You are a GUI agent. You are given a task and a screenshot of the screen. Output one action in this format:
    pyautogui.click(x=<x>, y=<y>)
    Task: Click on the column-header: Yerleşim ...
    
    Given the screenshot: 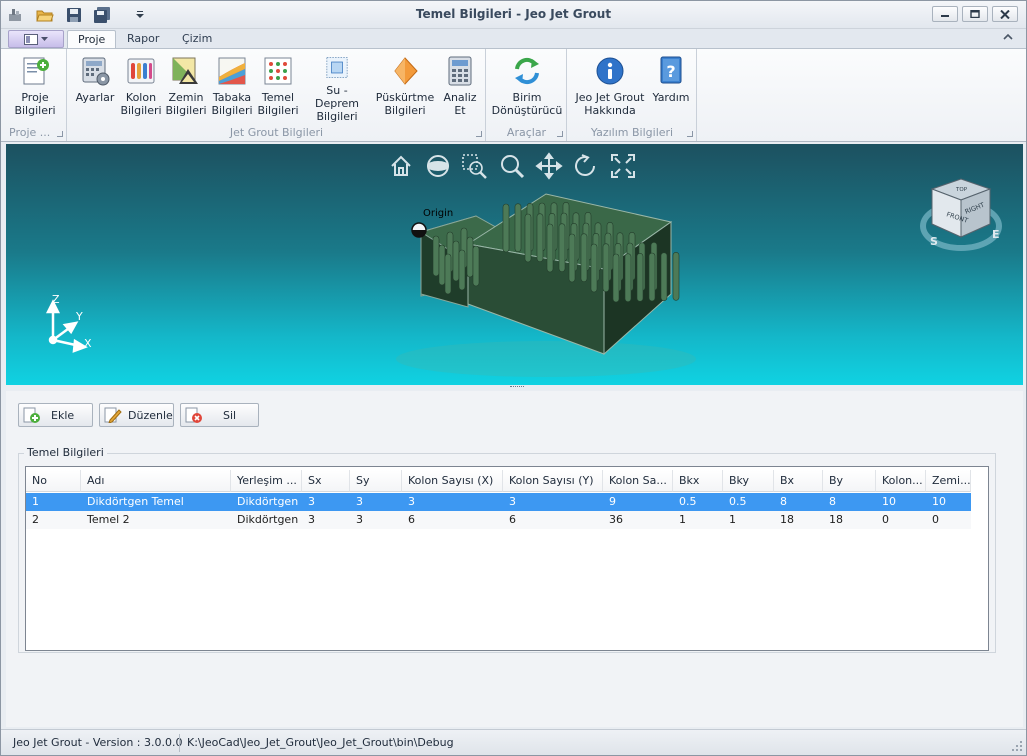 What is the action you would take?
    pyautogui.click(x=266, y=481)
    